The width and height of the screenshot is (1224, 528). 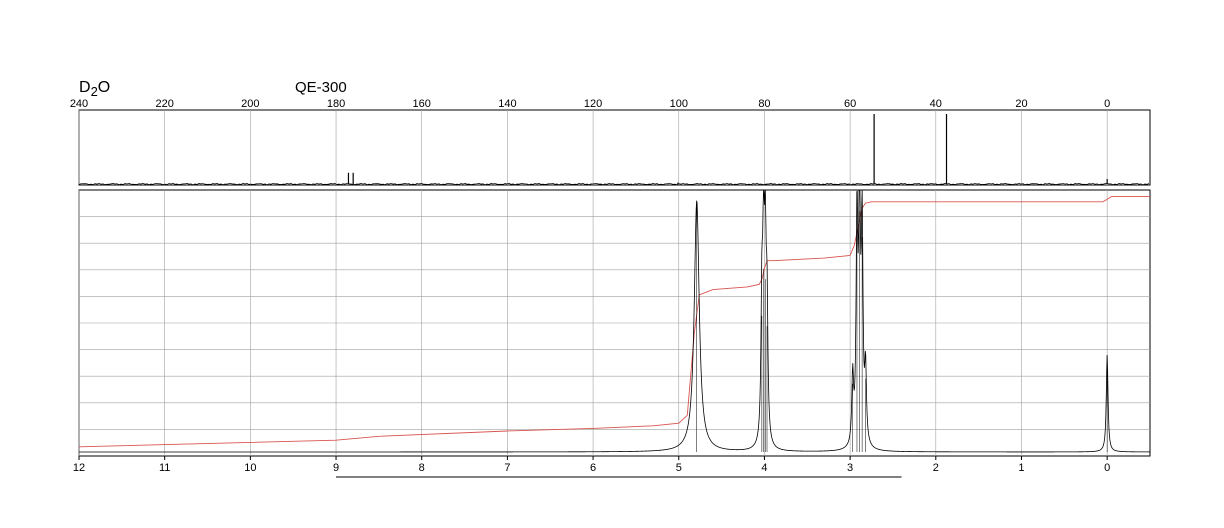 I want to click on h1-tick-label: 8, so click(x=422, y=468).